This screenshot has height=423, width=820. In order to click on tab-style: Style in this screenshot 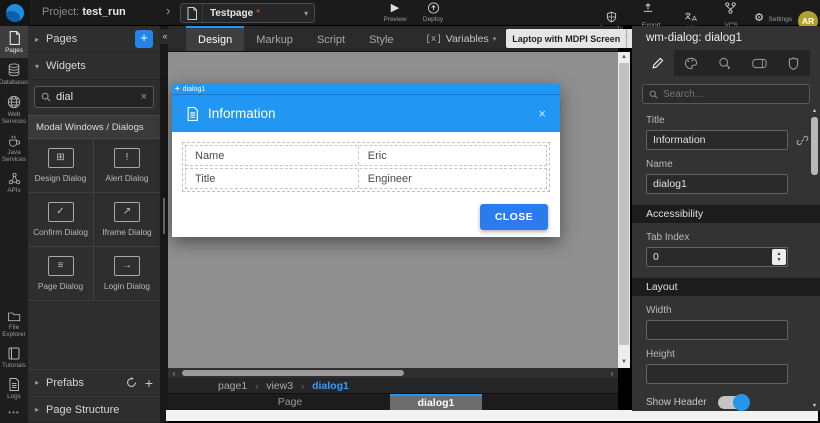, I will do `click(381, 38)`.